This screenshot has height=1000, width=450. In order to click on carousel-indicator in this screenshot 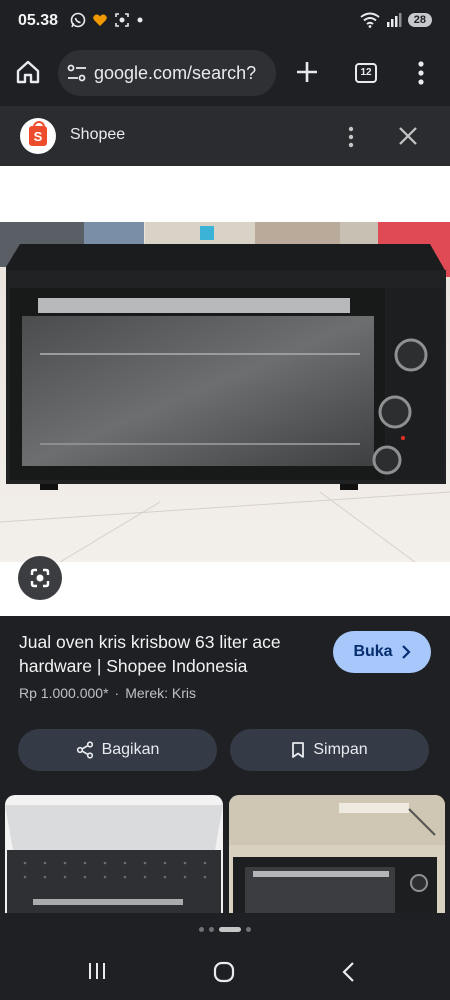, I will do `click(225, 929)`.